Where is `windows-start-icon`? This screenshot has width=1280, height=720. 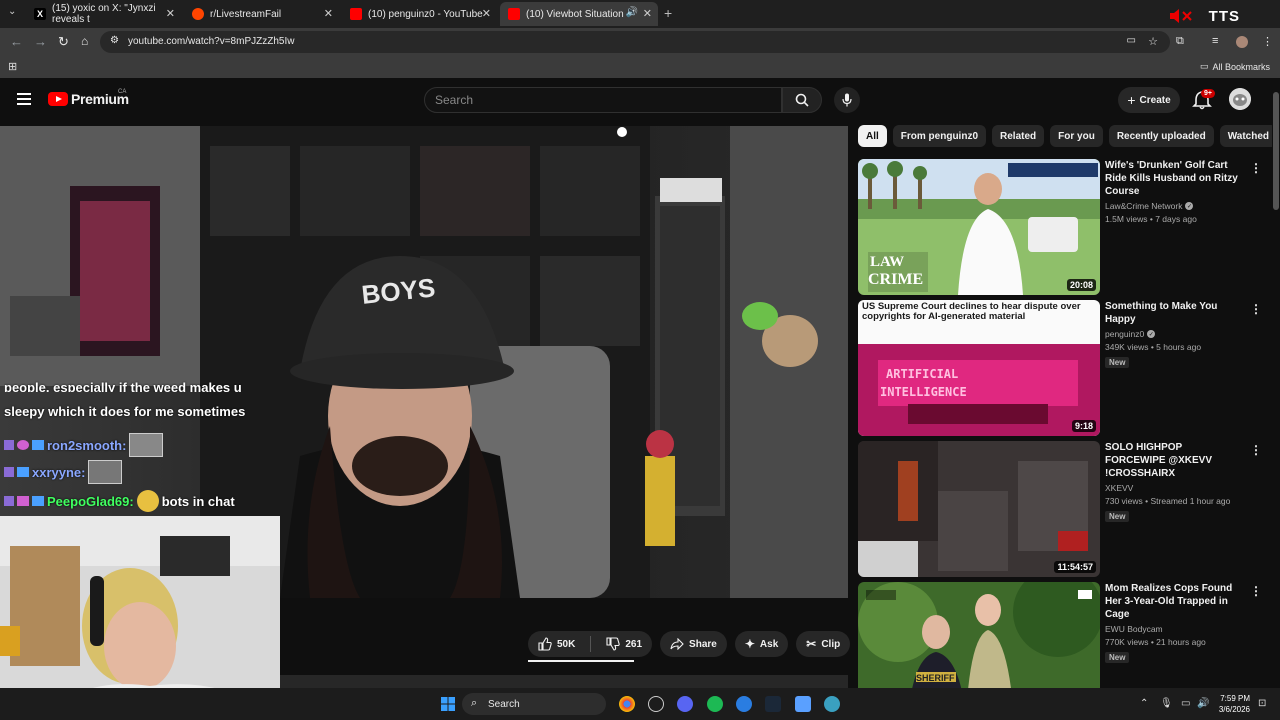
windows-start-icon is located at coordinates (448, 704).